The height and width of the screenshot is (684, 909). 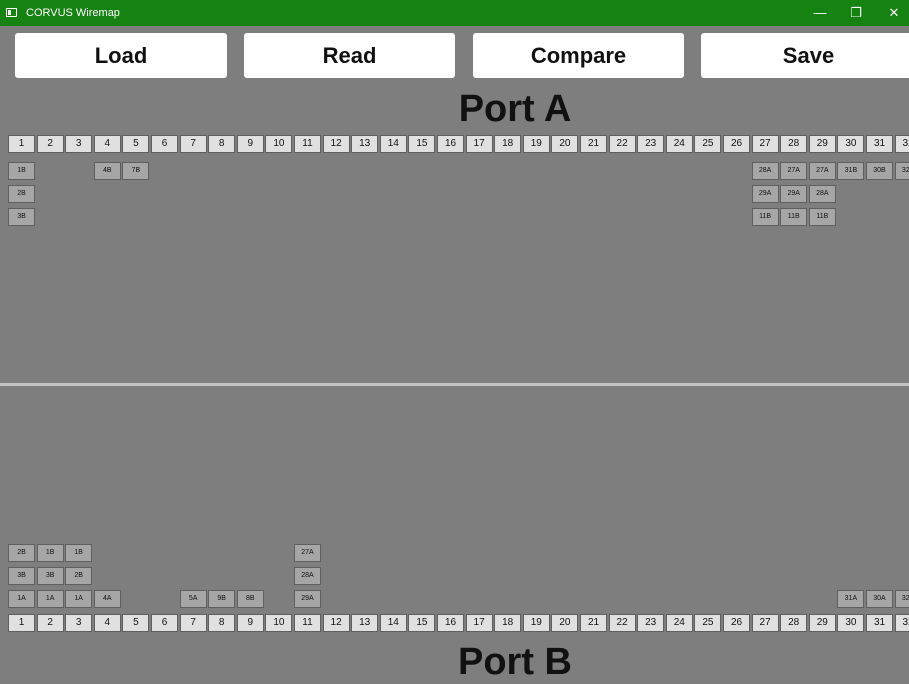 What do you see at coordinates (307, 623) in the screenshot?
I see `port-b-pin-11: 11` at bounding box center [307, 623].